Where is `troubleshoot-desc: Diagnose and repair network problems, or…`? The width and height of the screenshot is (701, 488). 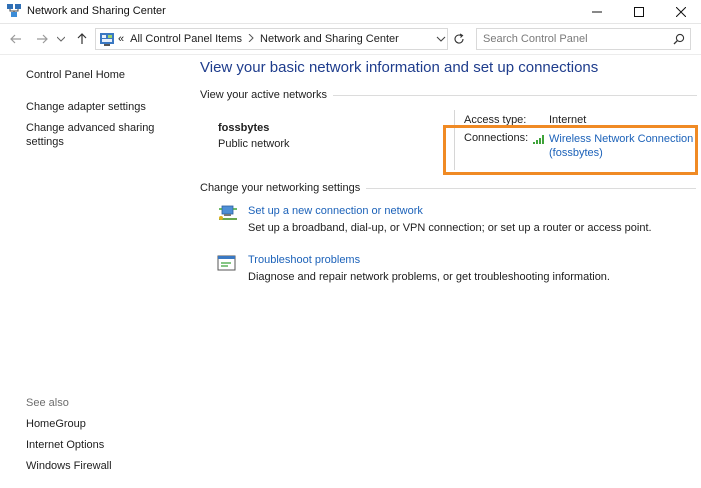
troubleshoot-desc: Diagnose and repair network problems, or… is located at coordinates (429, 277).